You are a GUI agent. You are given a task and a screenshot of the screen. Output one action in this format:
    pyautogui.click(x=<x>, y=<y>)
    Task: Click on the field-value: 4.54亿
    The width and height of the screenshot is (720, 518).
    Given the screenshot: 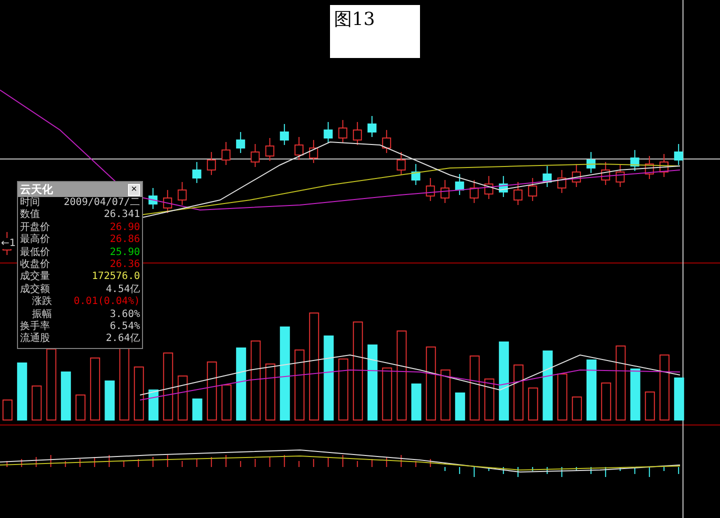 What is the action you would take?
    pyautogui.click(x=123, y=290)
    